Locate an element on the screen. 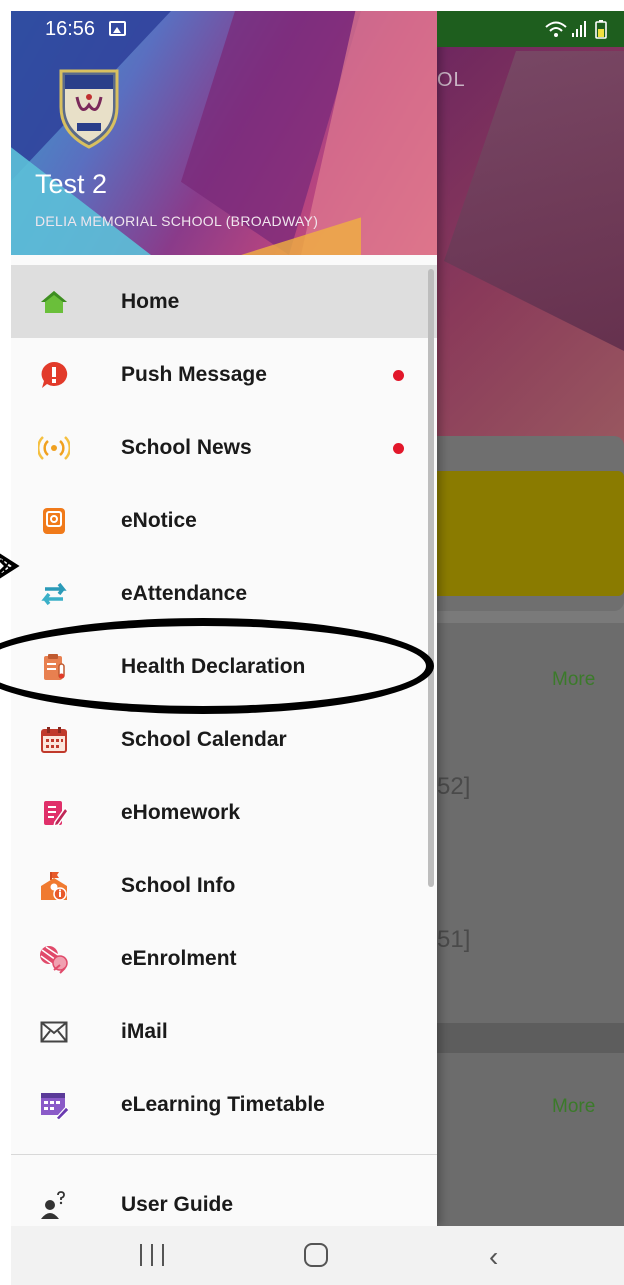  menu-item-elearning-timetable: eLearning Timetable is located at coordinates (224, 1104).